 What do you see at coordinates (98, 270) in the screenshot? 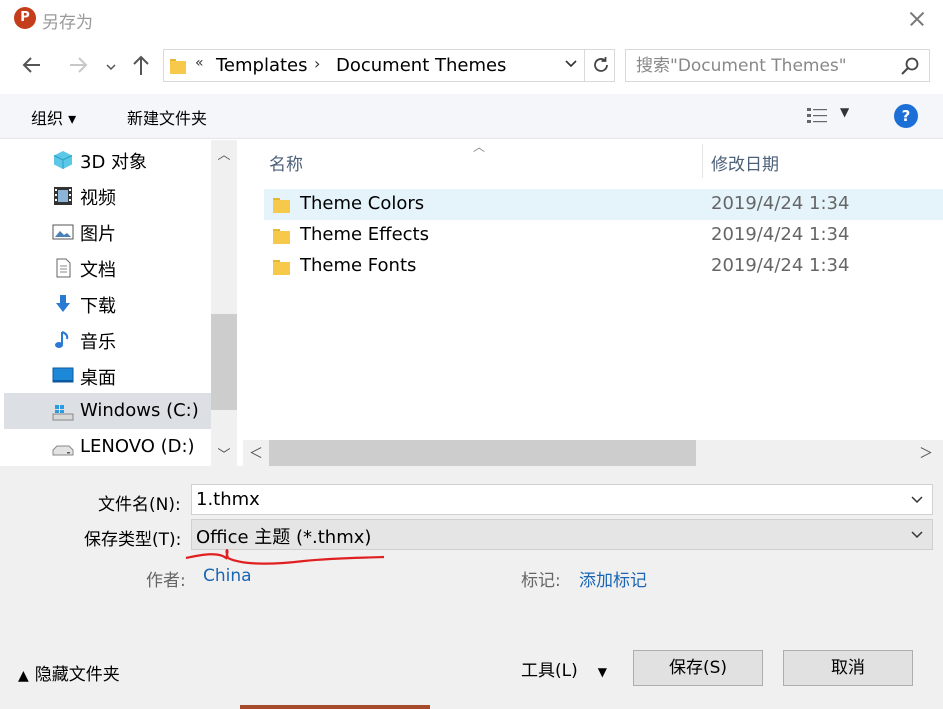
I see `sidebar-item-label: 文档` at bounding box center [98, 270].